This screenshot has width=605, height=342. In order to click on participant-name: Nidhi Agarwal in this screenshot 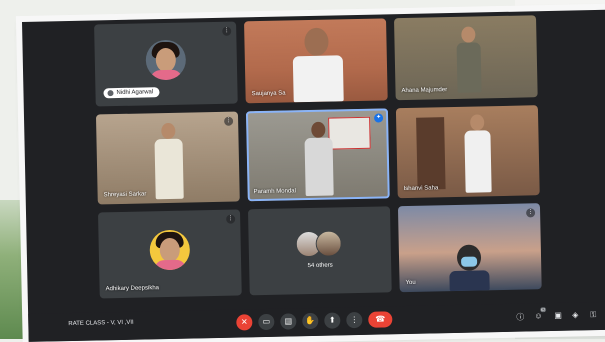, I will do `click(135, 93)`.